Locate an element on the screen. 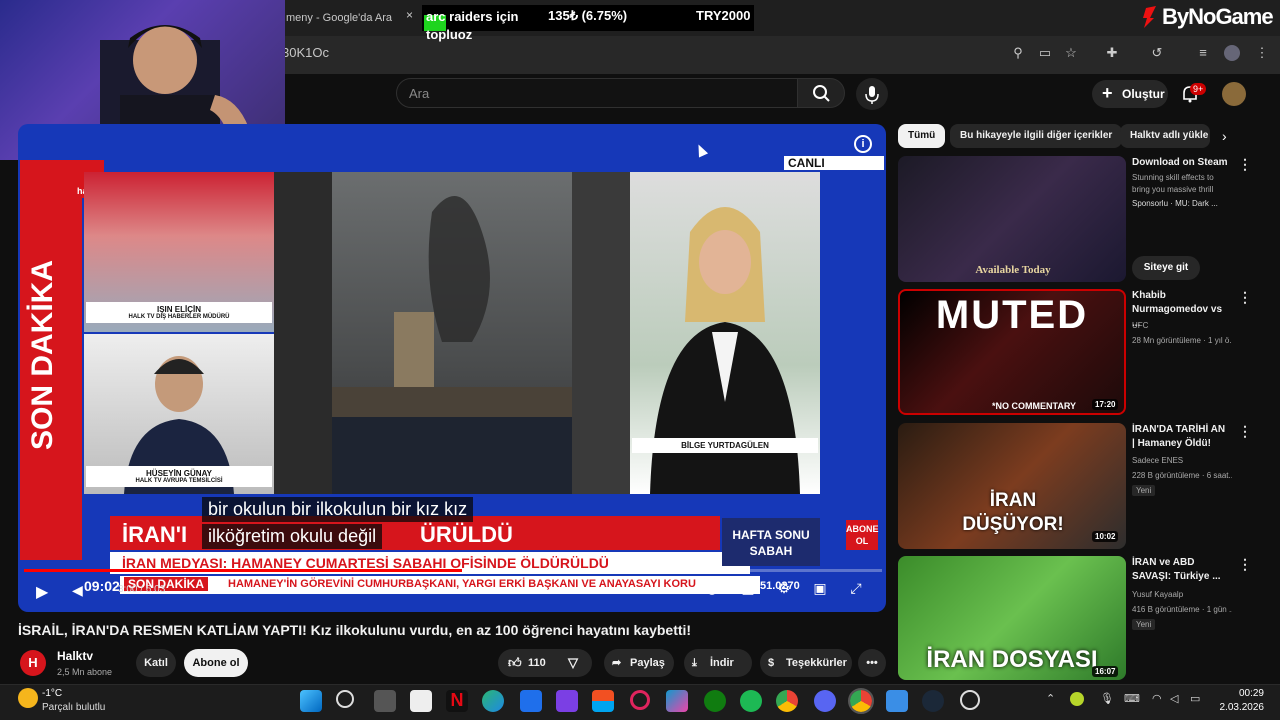  netflix-icon: N is located at coordinates (457, 701).